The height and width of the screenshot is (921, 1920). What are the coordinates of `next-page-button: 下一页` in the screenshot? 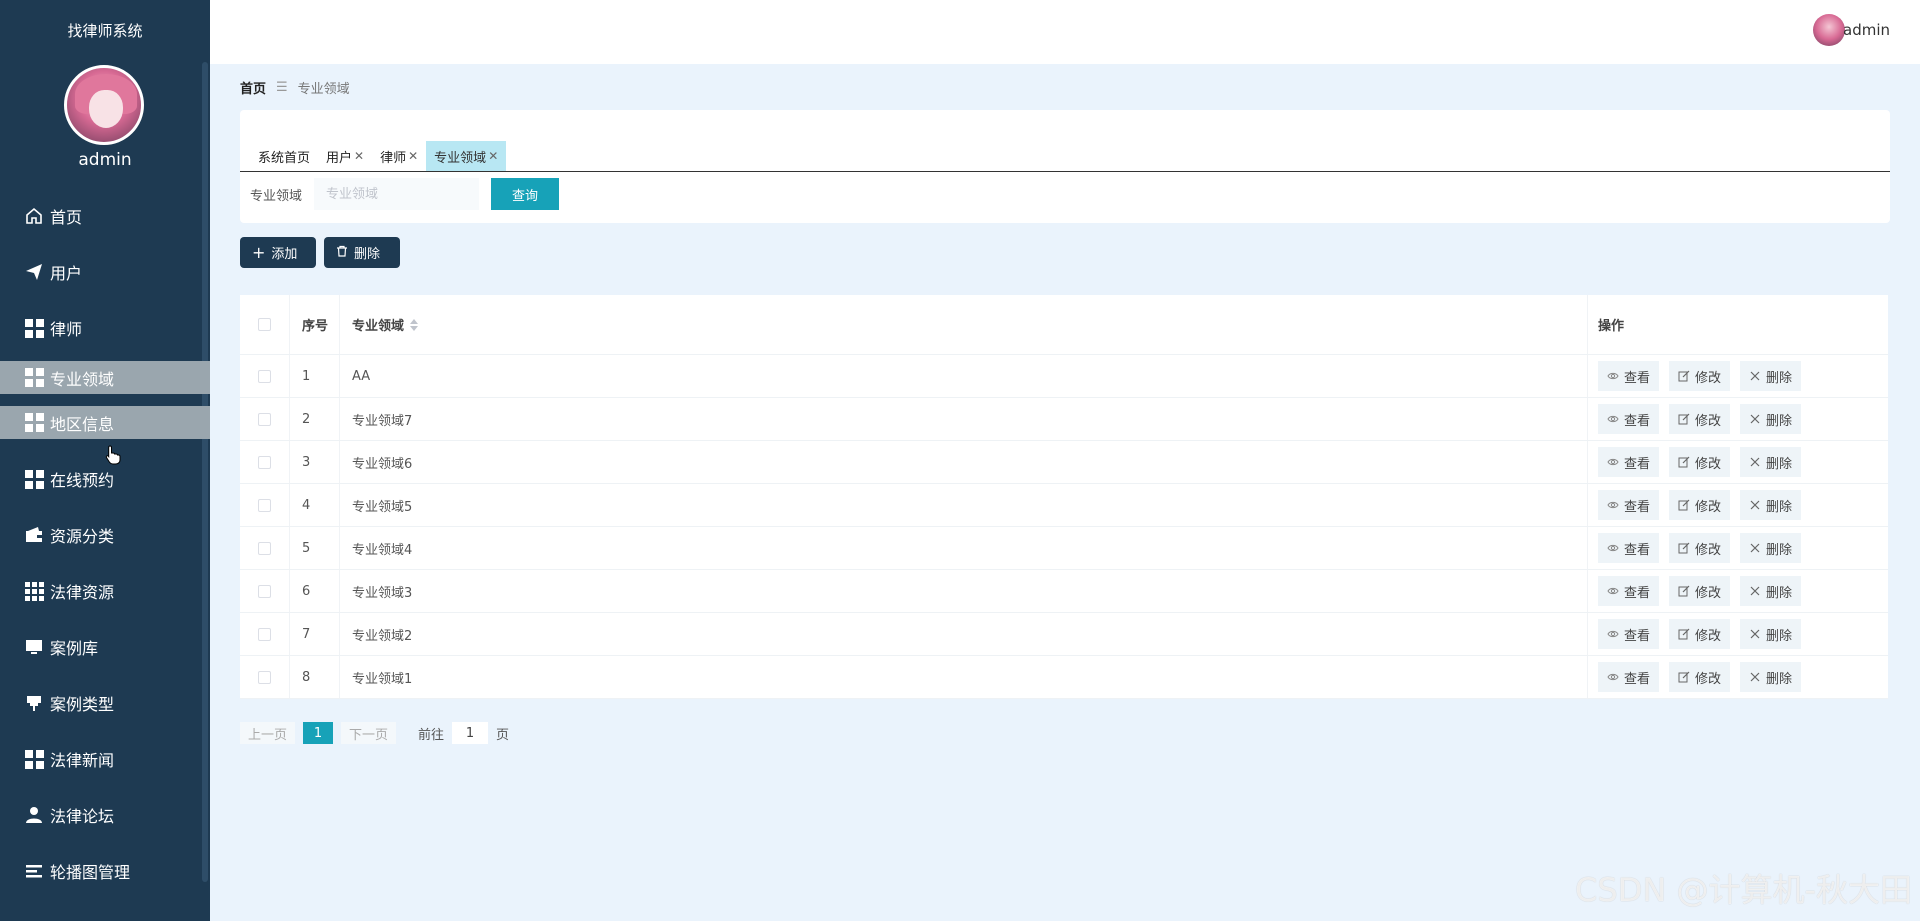 It's located at (369, 733).